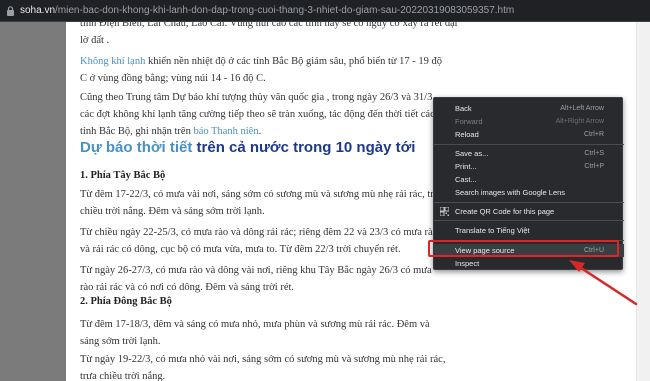 The image size is (650, 381). Describe the element at coordinates (10, 11) in the screenshot. I see `lock-icon` at that location.